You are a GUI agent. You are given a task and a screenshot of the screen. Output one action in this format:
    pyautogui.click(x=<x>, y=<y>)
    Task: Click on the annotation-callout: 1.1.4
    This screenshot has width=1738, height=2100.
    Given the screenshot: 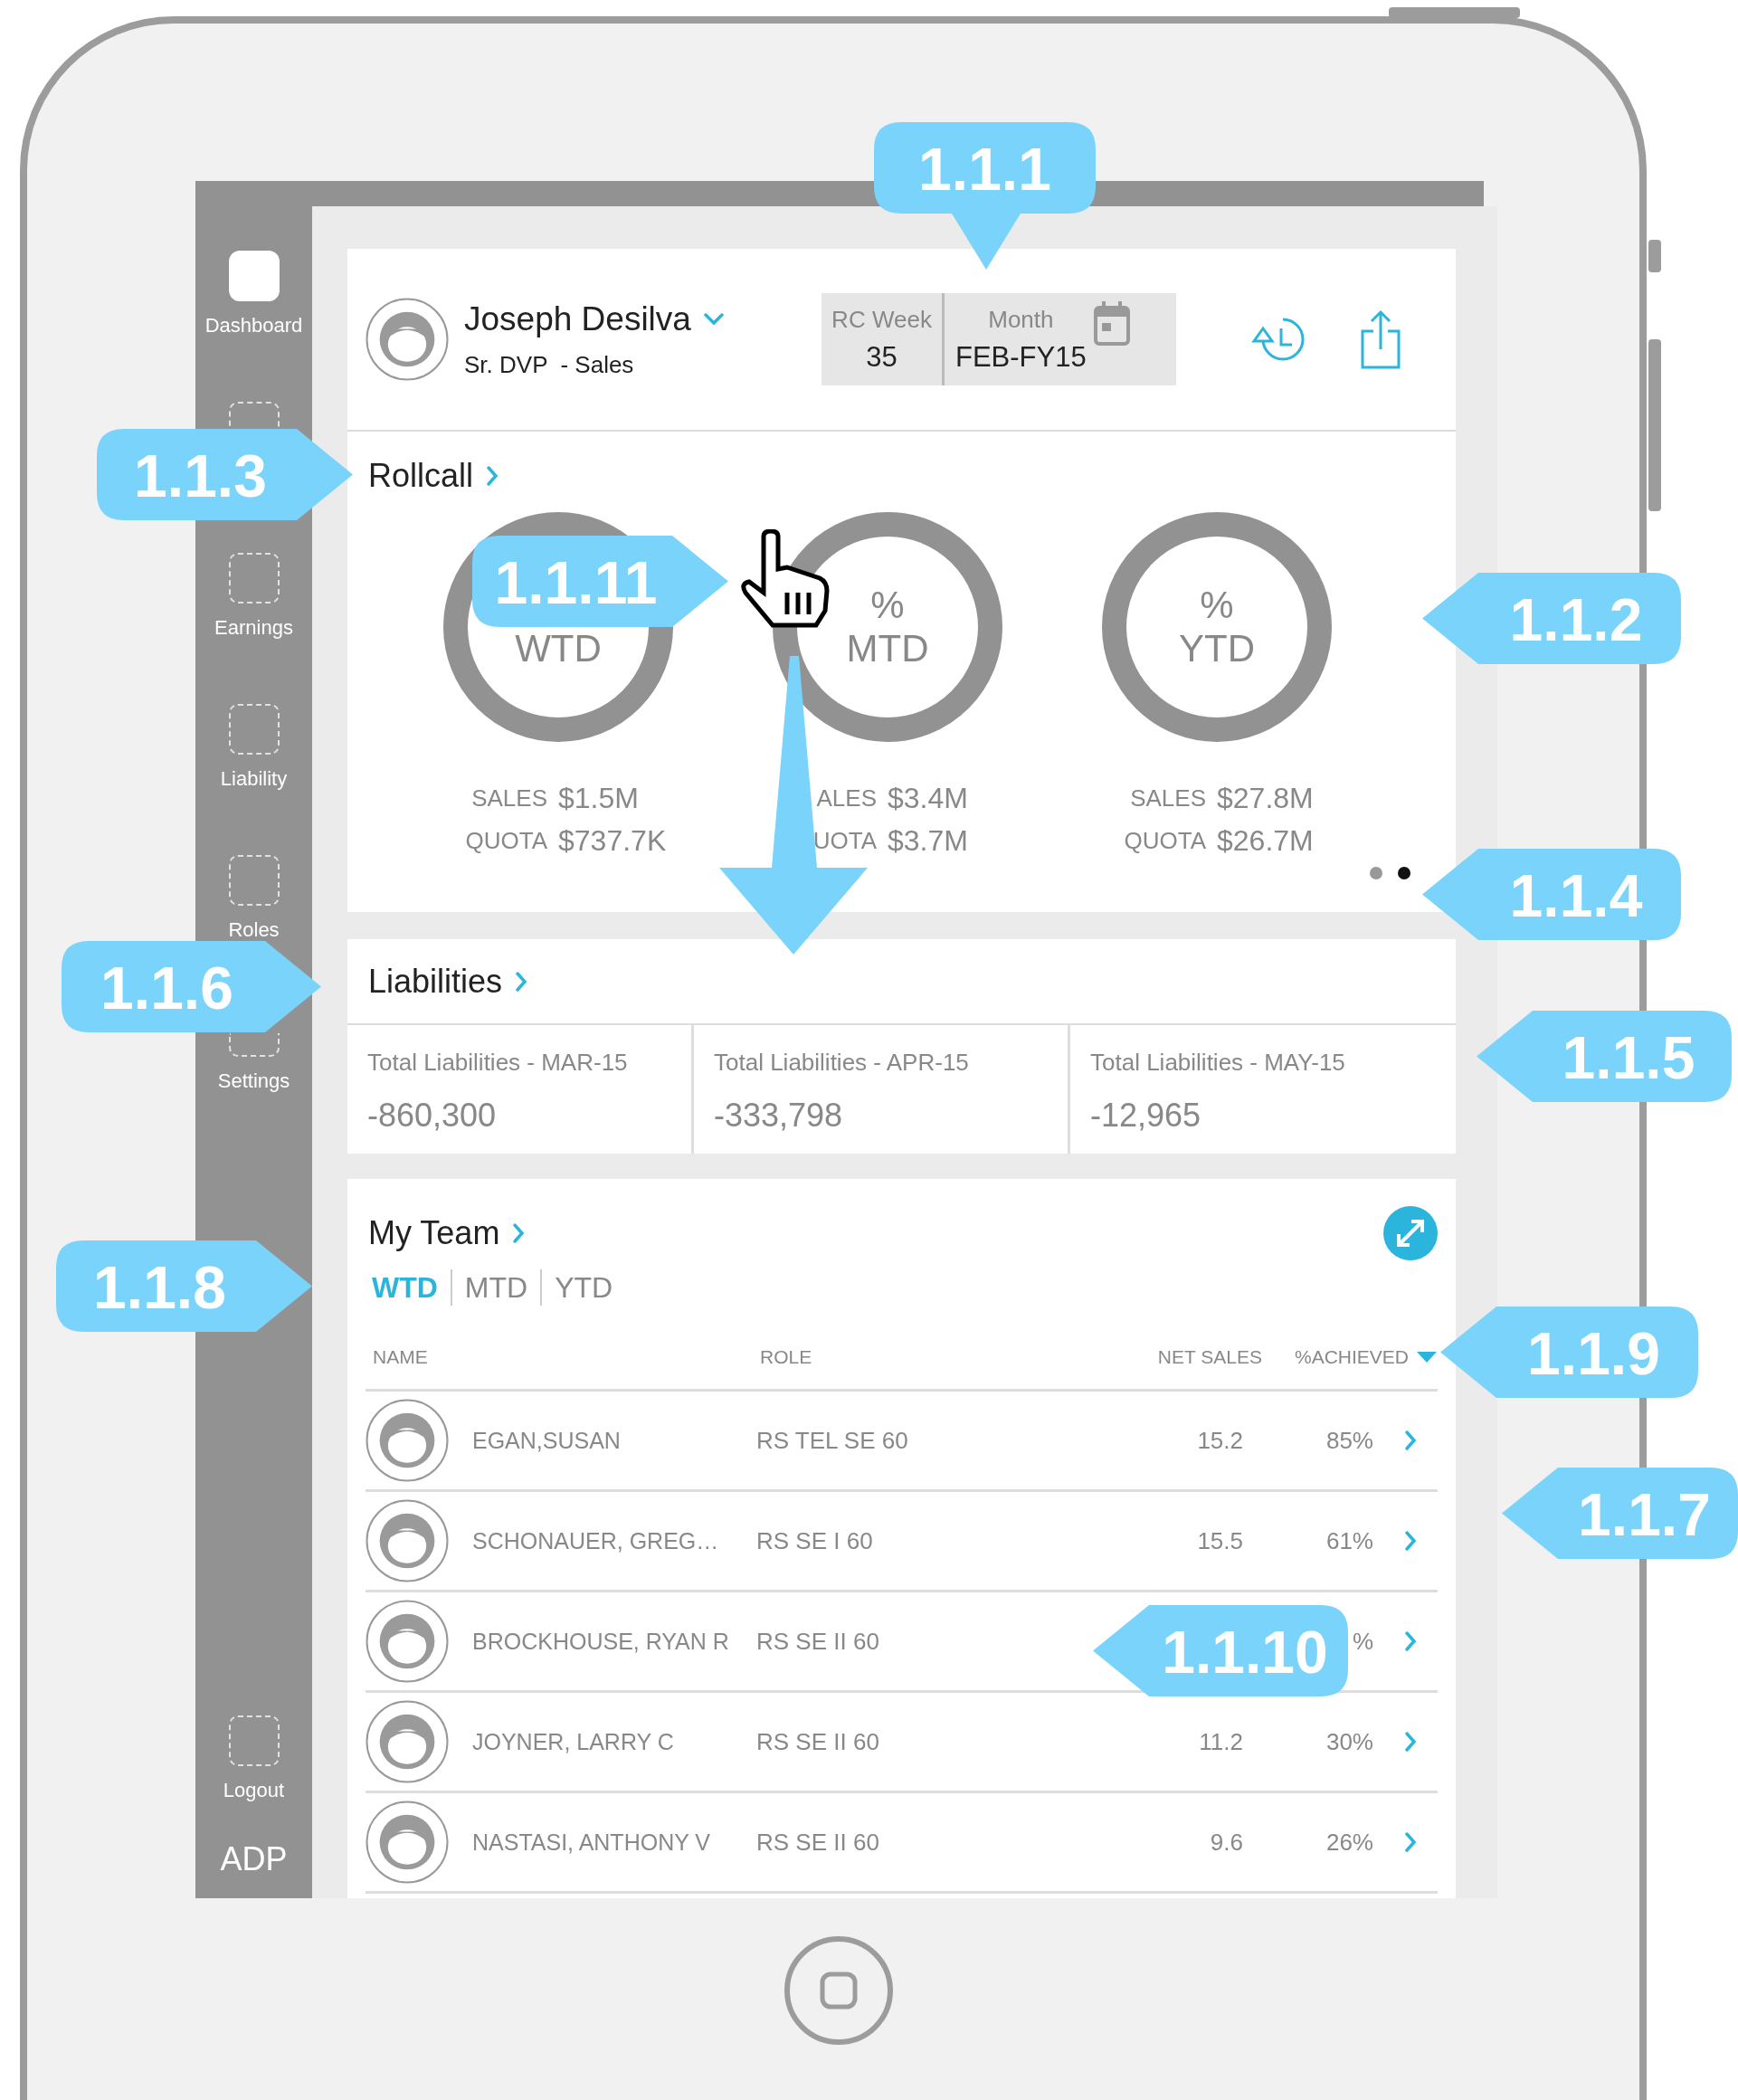 What is the action you would take?
    pyautogui.click(x=1551, y=894)
    